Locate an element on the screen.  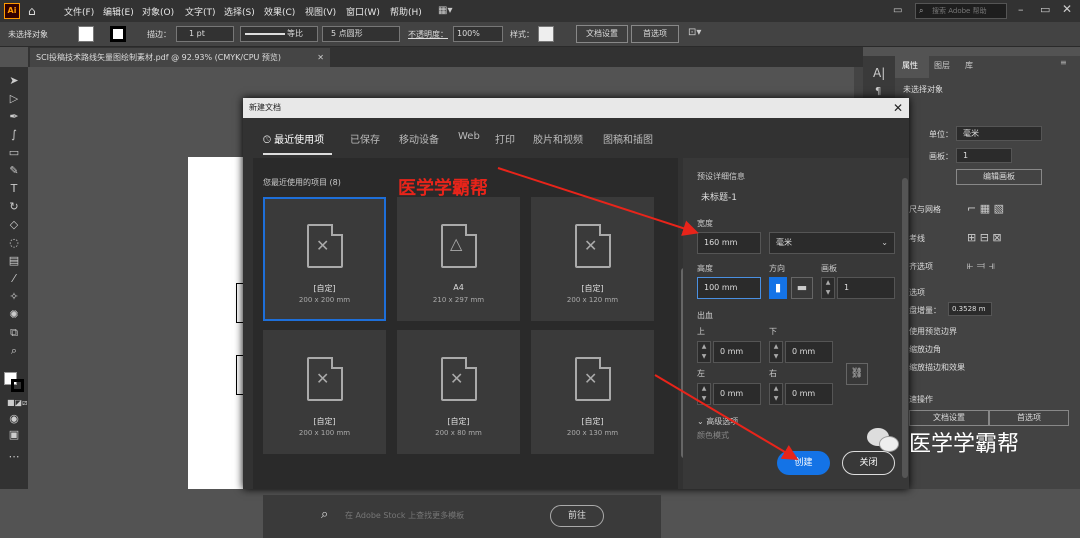
stock-search-bar: ⌕ 在 Adobe Stock 上查找更多模板 前往 is located at coordinates (462, 516).